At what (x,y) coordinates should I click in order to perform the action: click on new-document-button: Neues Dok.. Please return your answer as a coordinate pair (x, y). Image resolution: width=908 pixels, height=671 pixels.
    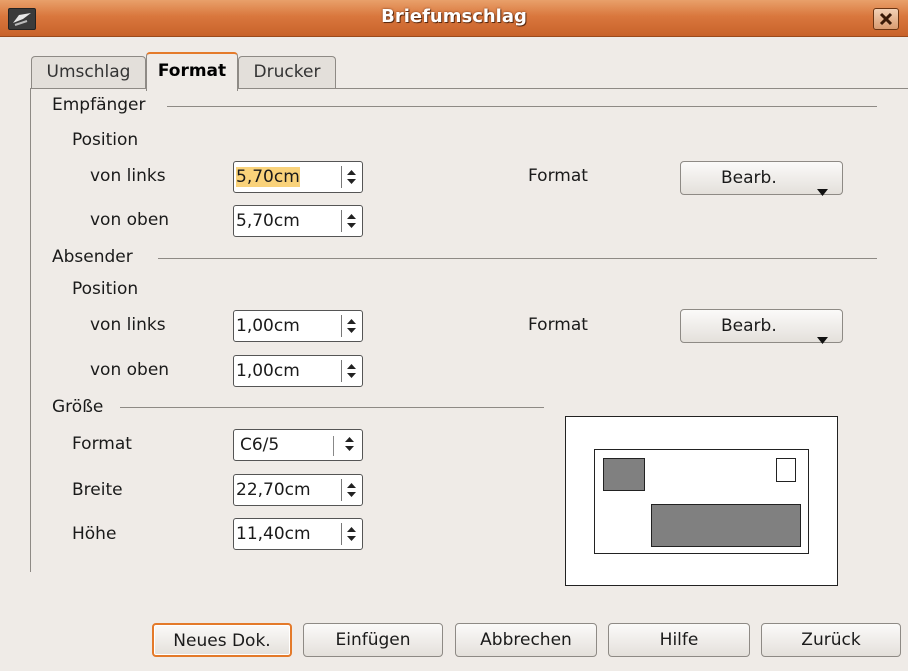
    Looking at the image, I should click on (222, 640).